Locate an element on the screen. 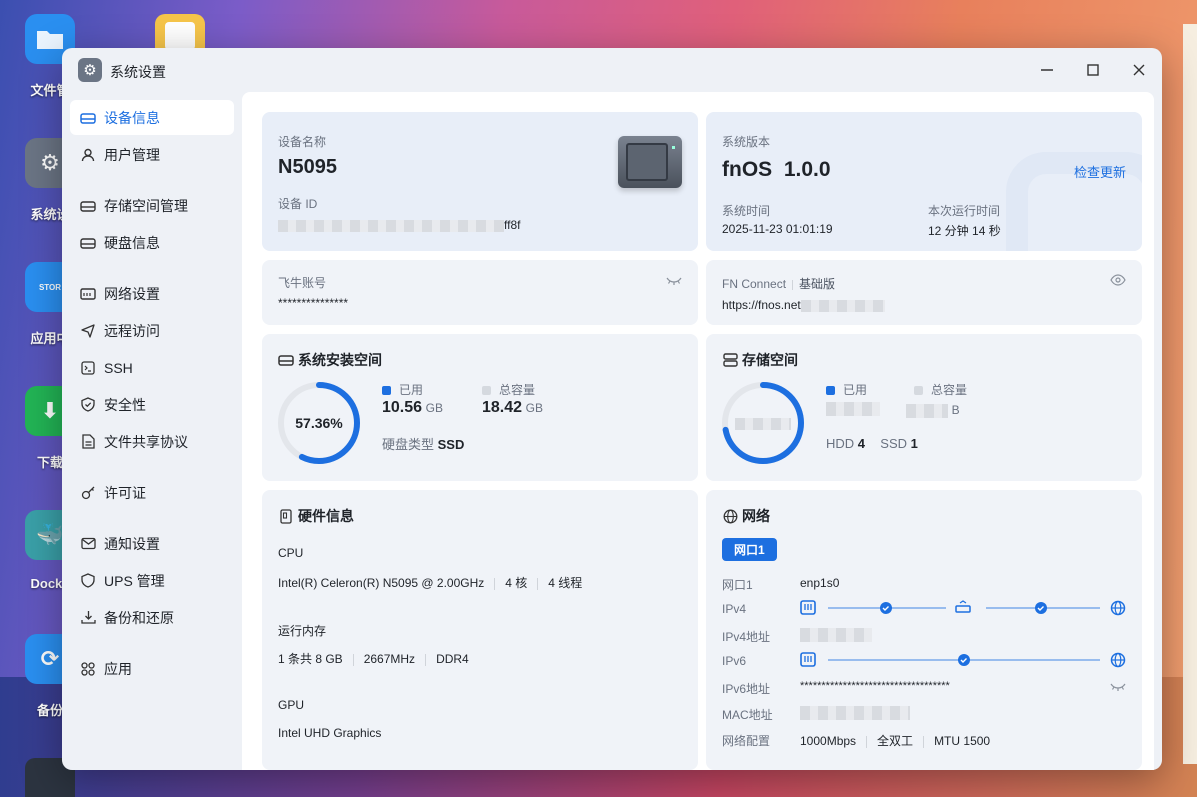  ram-details: 1 条共 8 GB 2667MHz DDR4 is located at coordinates (373, 659).